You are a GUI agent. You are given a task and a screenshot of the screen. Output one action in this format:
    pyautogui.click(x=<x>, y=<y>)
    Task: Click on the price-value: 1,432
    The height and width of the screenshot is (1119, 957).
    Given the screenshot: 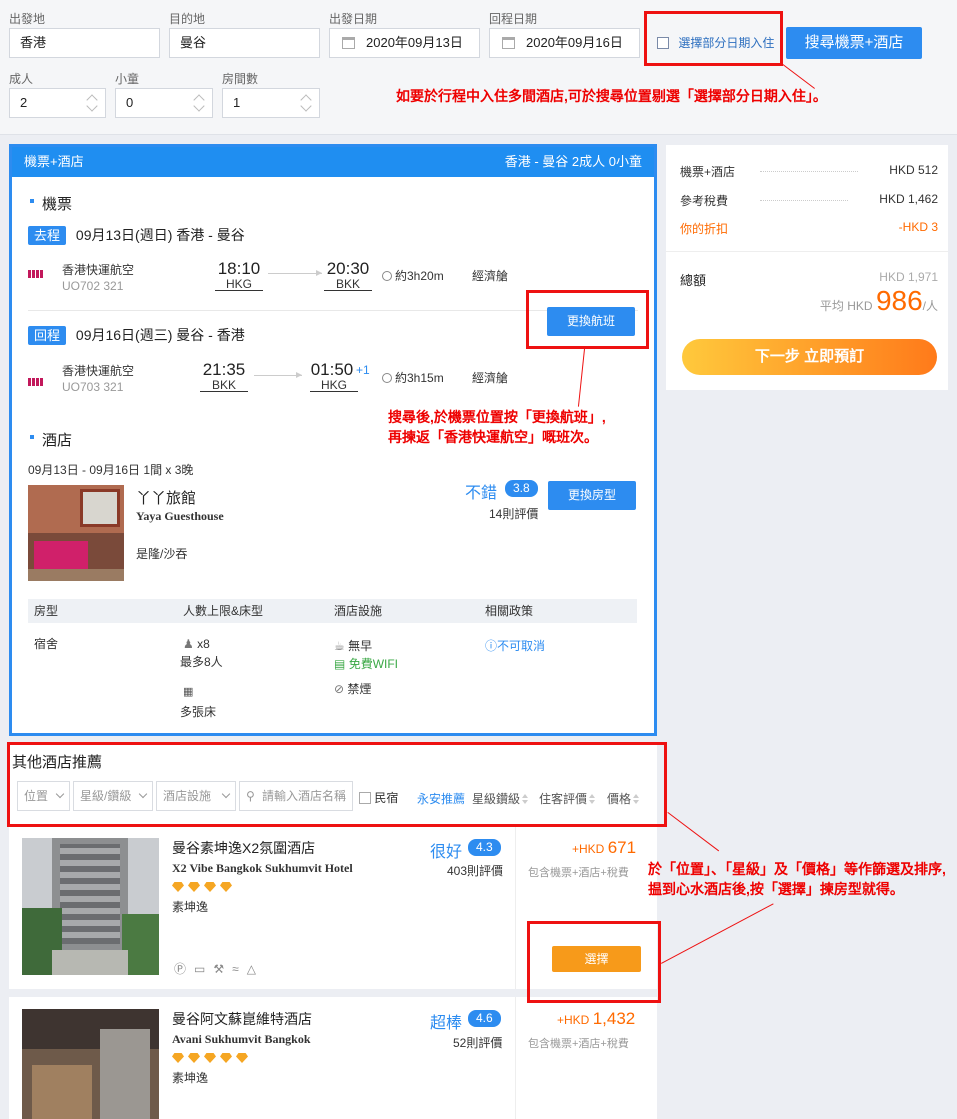 What is the action you would take?
    pyautogui.click(x=614, y=1018)
    